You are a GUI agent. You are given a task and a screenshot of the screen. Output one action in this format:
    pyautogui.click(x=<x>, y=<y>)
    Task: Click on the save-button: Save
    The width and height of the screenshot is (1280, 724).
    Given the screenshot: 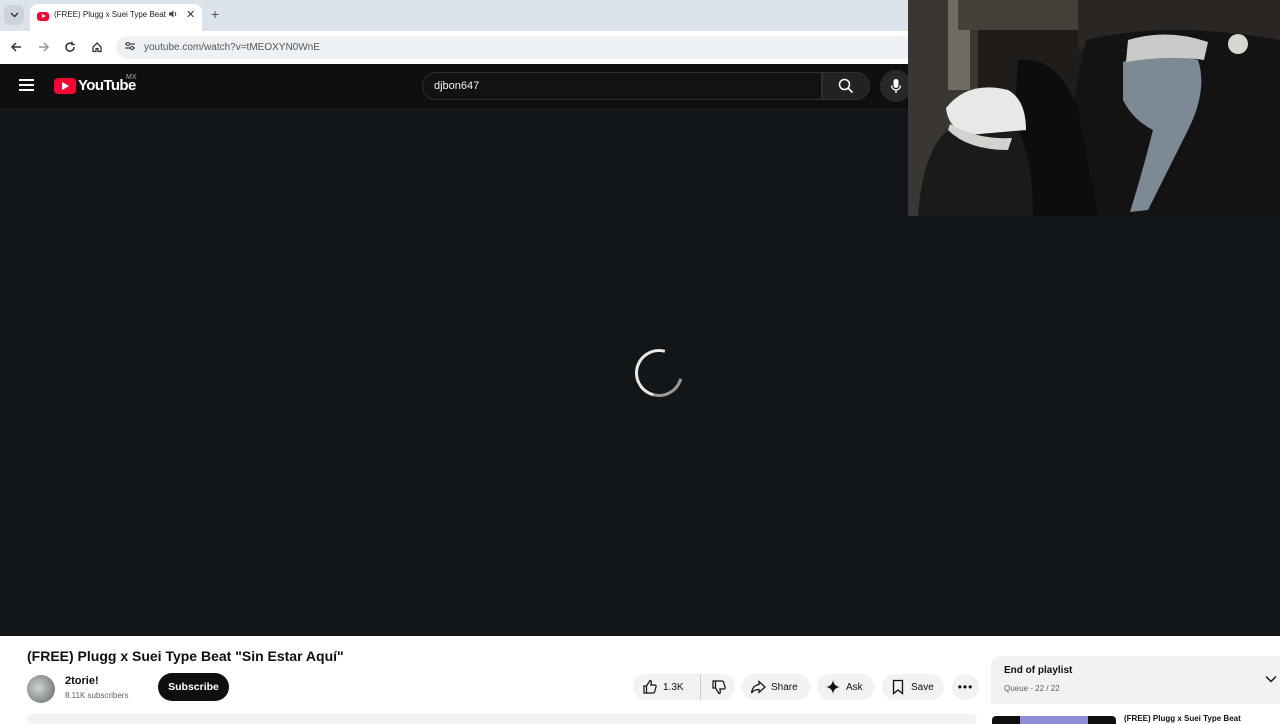 What is the action you would take?
    pyautogui.click(x=913, y=687)
    